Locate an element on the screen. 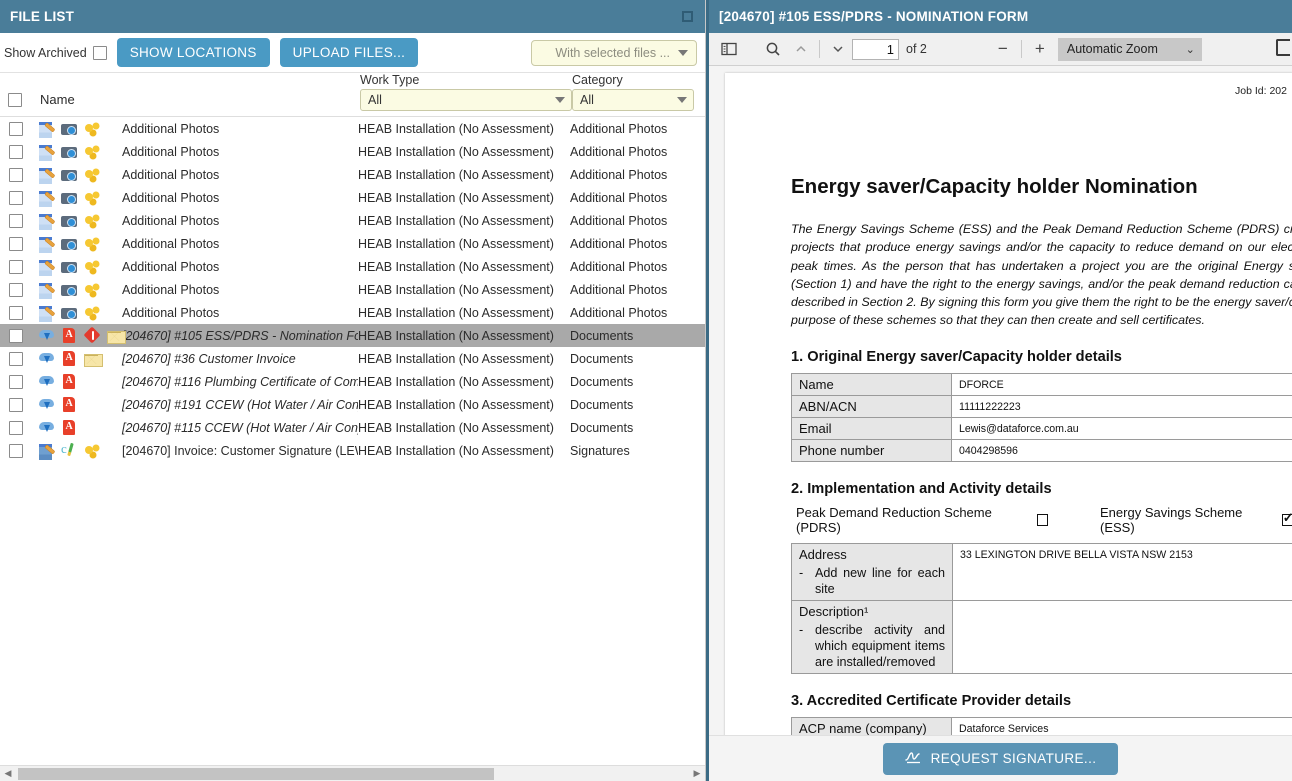 The width and height of the screenshot is (1292, 781). scroll-right-arrow: ▶ is located at coordinates (697, 773).